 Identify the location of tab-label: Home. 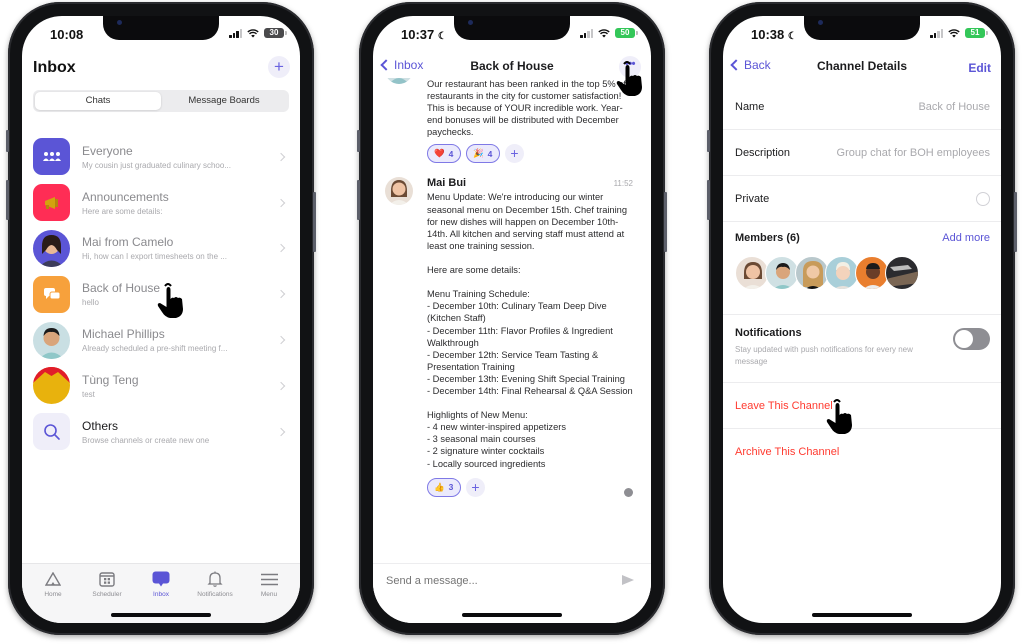
(53, 594).